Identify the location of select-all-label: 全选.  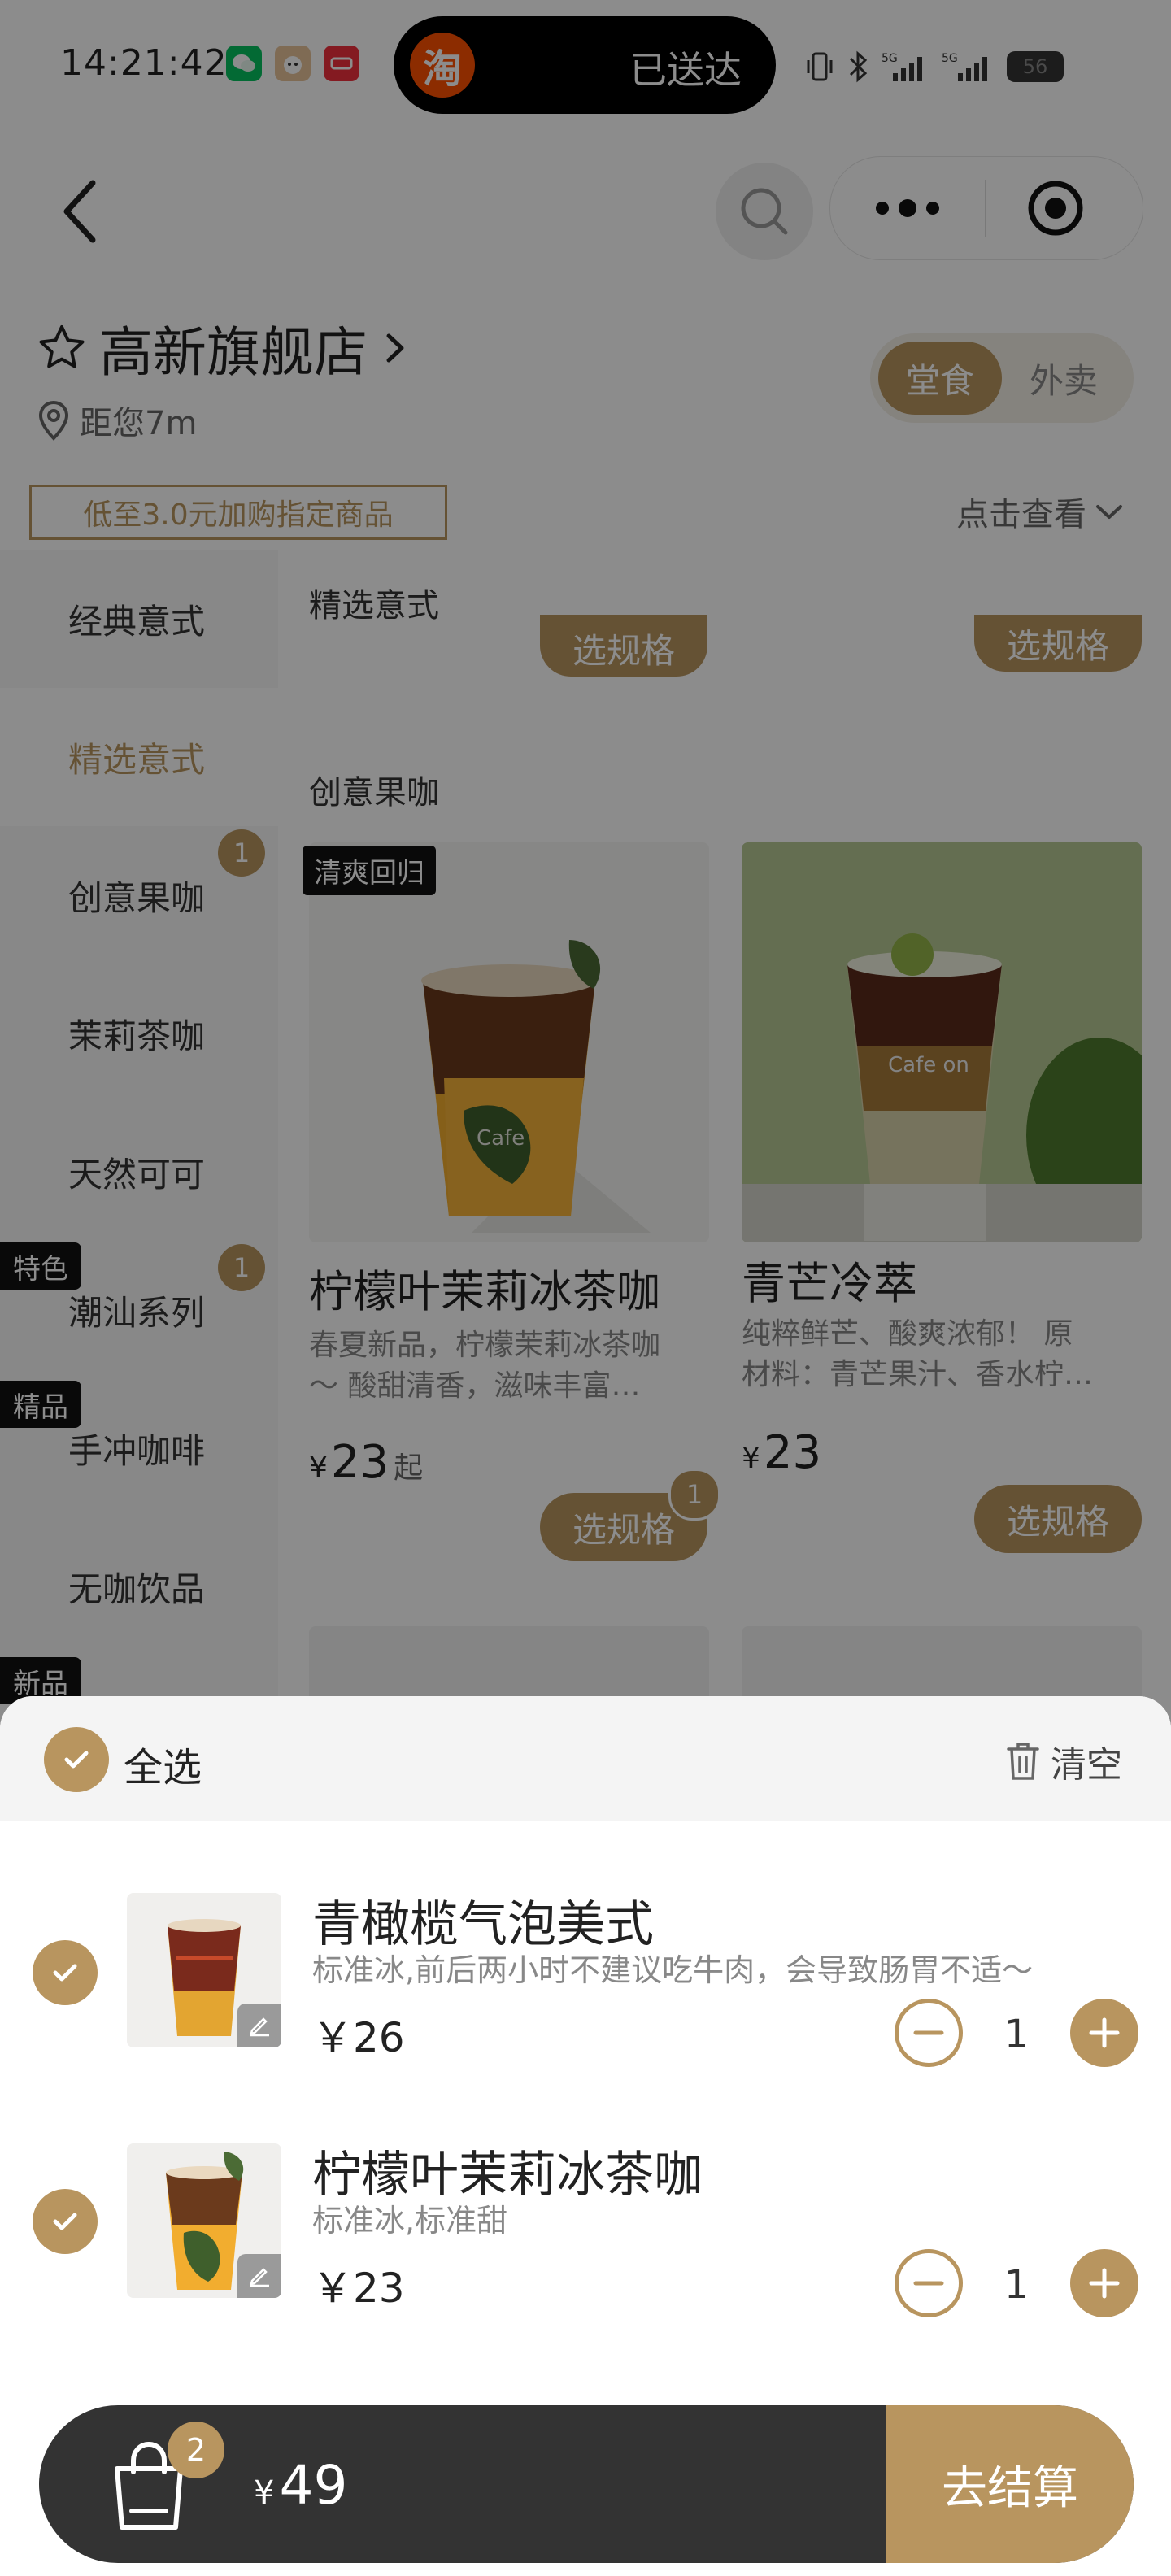
(163, 1764).